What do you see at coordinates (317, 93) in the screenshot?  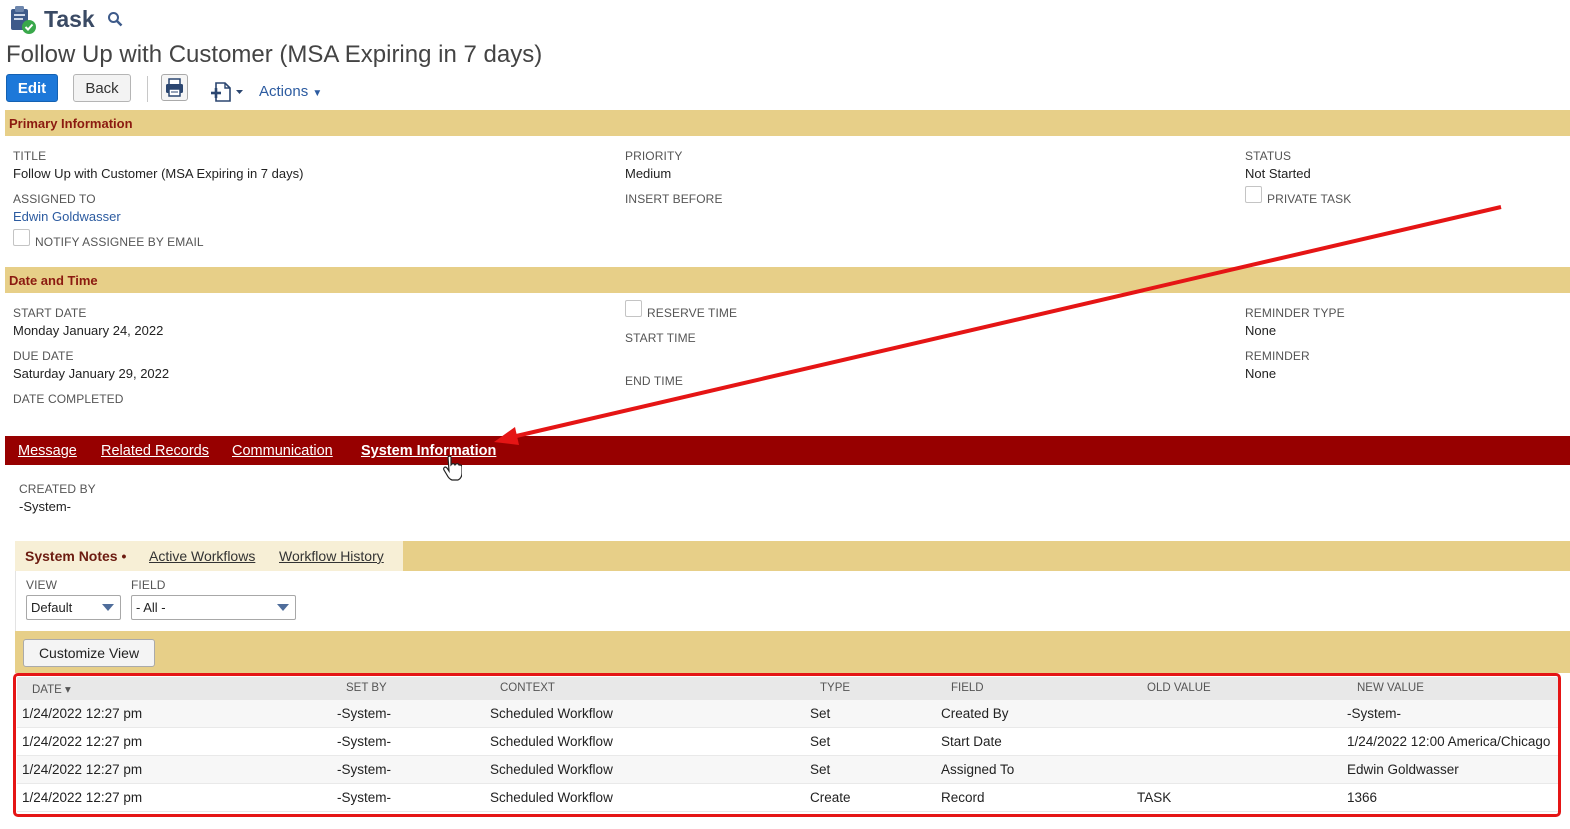 I see `caret-down-icon: ▼` at bounding box center [317, 93].